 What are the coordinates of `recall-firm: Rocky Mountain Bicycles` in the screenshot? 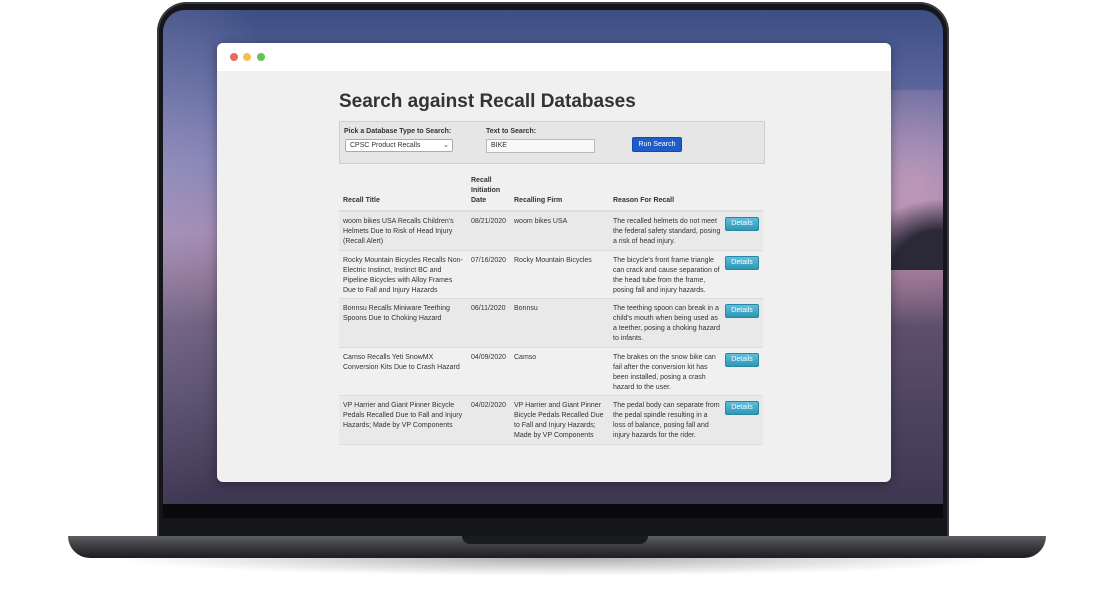 It's located at (553, 260).